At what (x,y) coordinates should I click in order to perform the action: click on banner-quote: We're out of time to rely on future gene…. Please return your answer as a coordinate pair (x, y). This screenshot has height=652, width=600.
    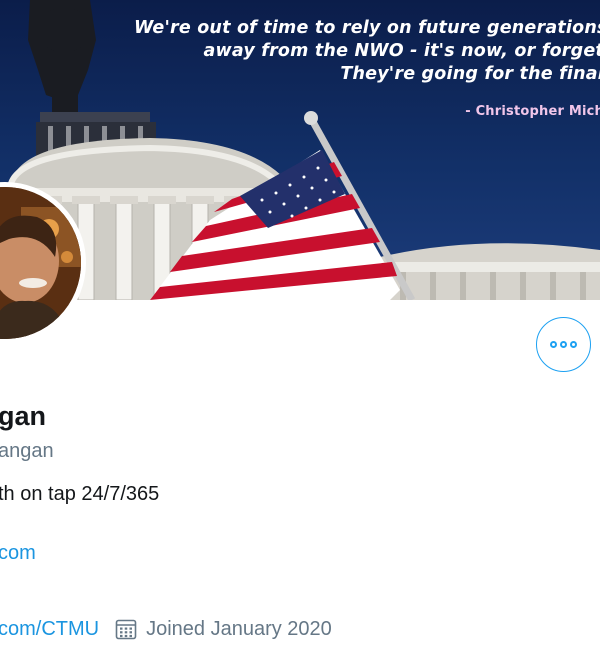
    Looking at the image, I should click on (367, 68).